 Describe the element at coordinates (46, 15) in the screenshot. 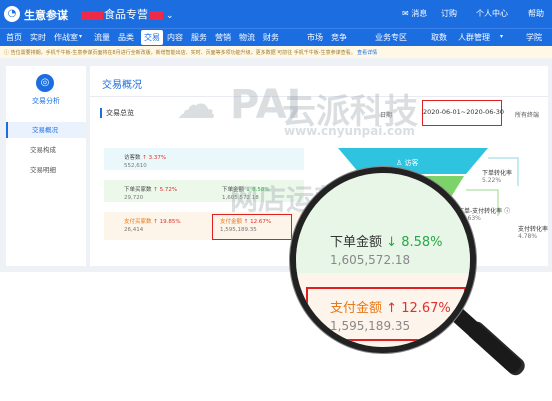

I see `brand-name: 生意参谋` at that location.